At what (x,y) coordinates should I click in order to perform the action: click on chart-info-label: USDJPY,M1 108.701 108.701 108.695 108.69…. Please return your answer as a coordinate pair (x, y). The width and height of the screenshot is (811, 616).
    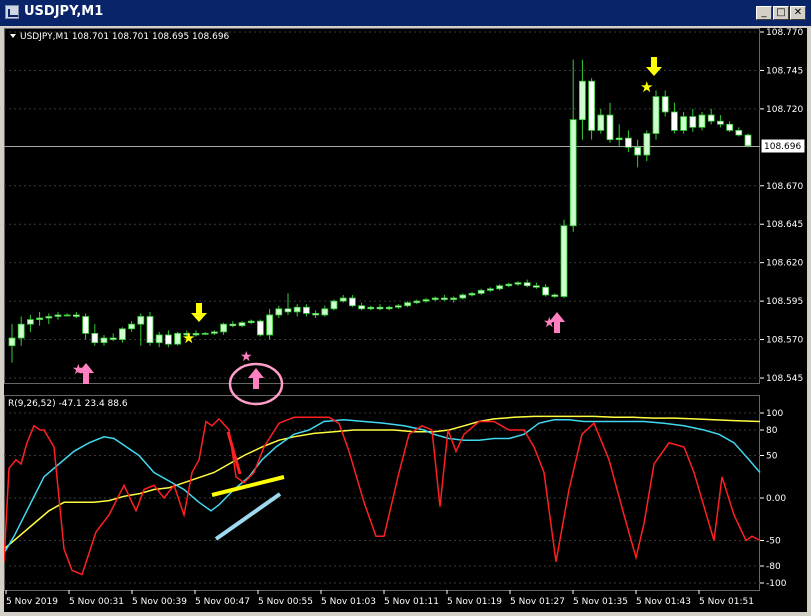
    Looking at the image, I should click on (125, 37).